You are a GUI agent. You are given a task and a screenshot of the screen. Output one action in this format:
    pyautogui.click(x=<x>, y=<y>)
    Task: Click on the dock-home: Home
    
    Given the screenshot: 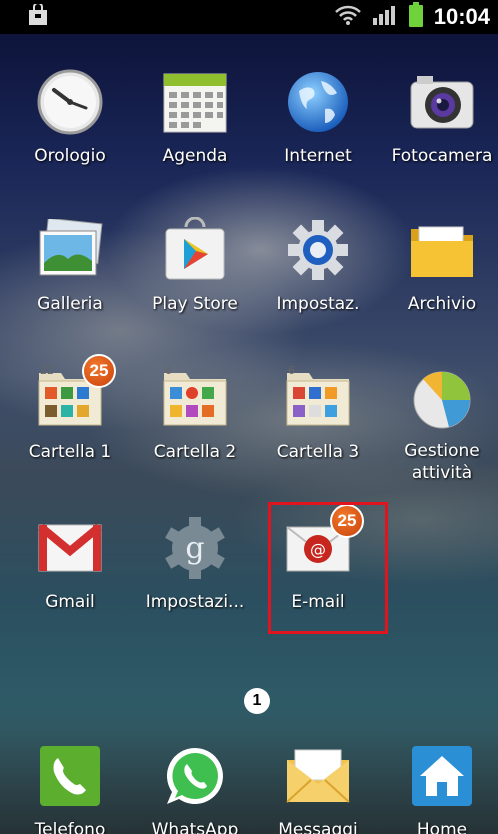 What is the action you would take?
    pyautogui.click(x=440, y=787)
    